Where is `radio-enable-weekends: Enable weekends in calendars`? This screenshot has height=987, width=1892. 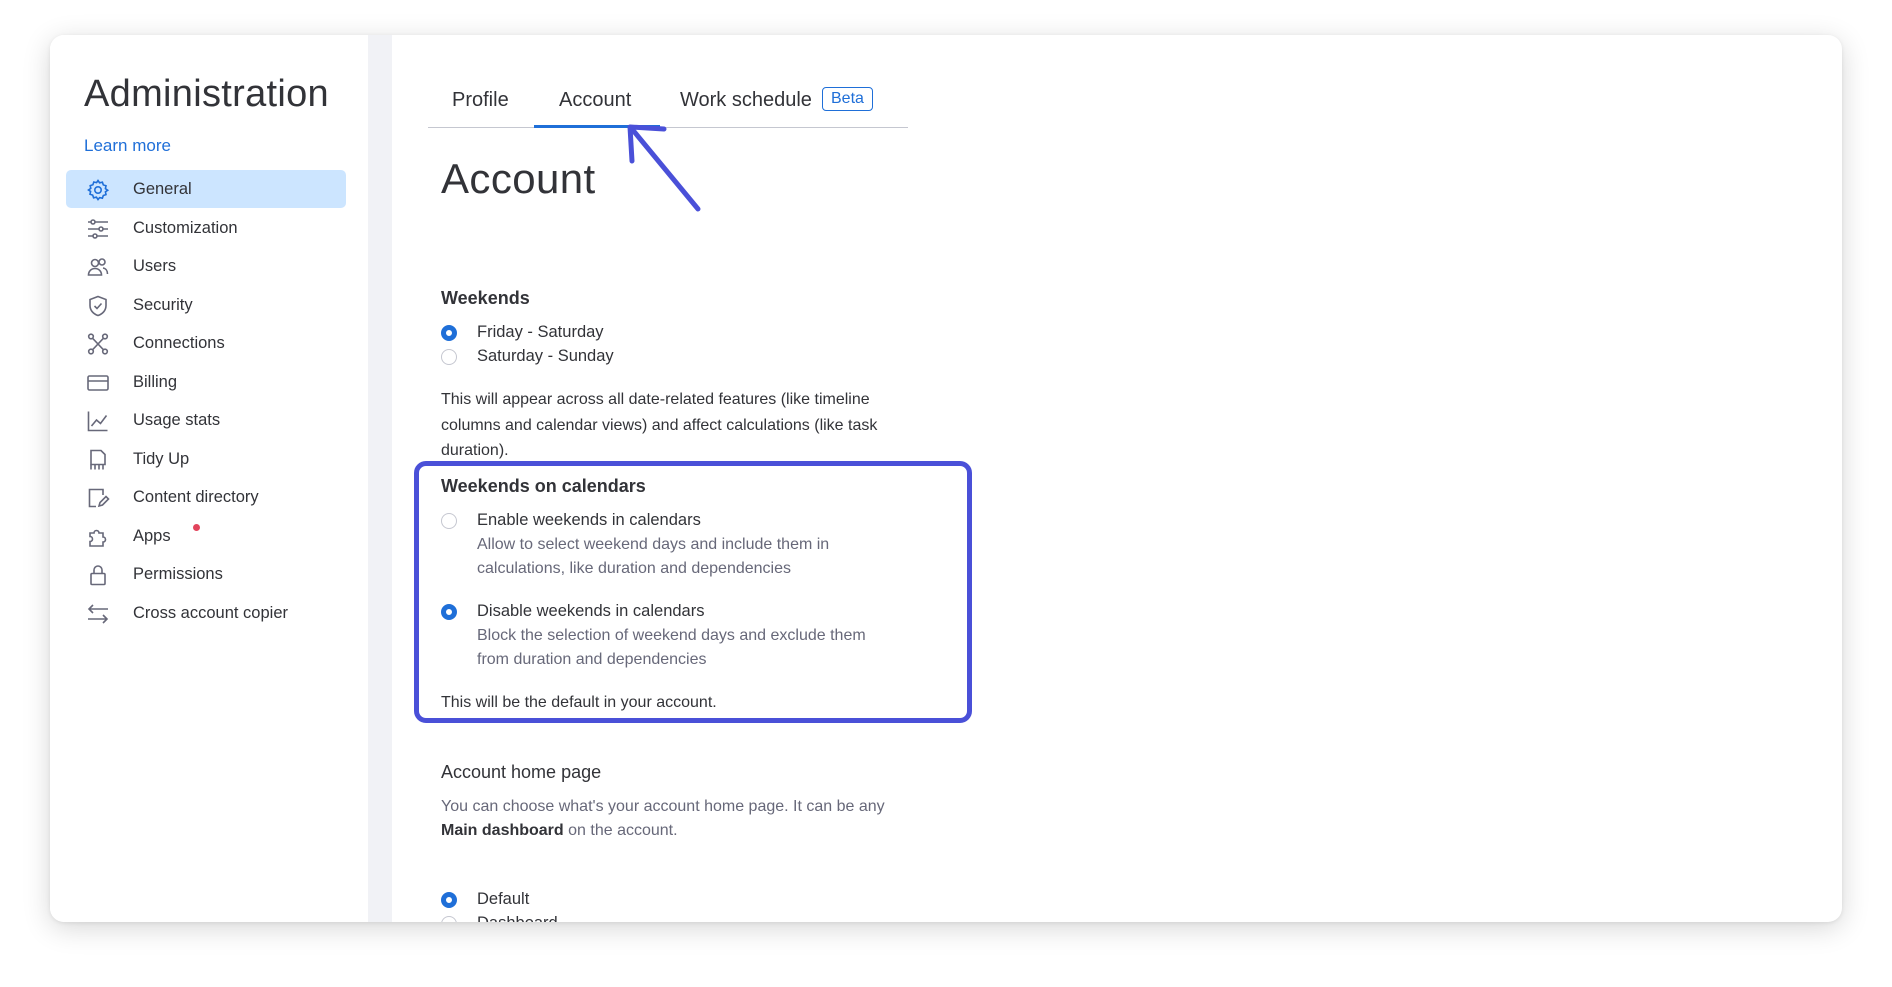 radio-enable-weekends: Enable weekends in calendars is located at coordinates (571, 520).